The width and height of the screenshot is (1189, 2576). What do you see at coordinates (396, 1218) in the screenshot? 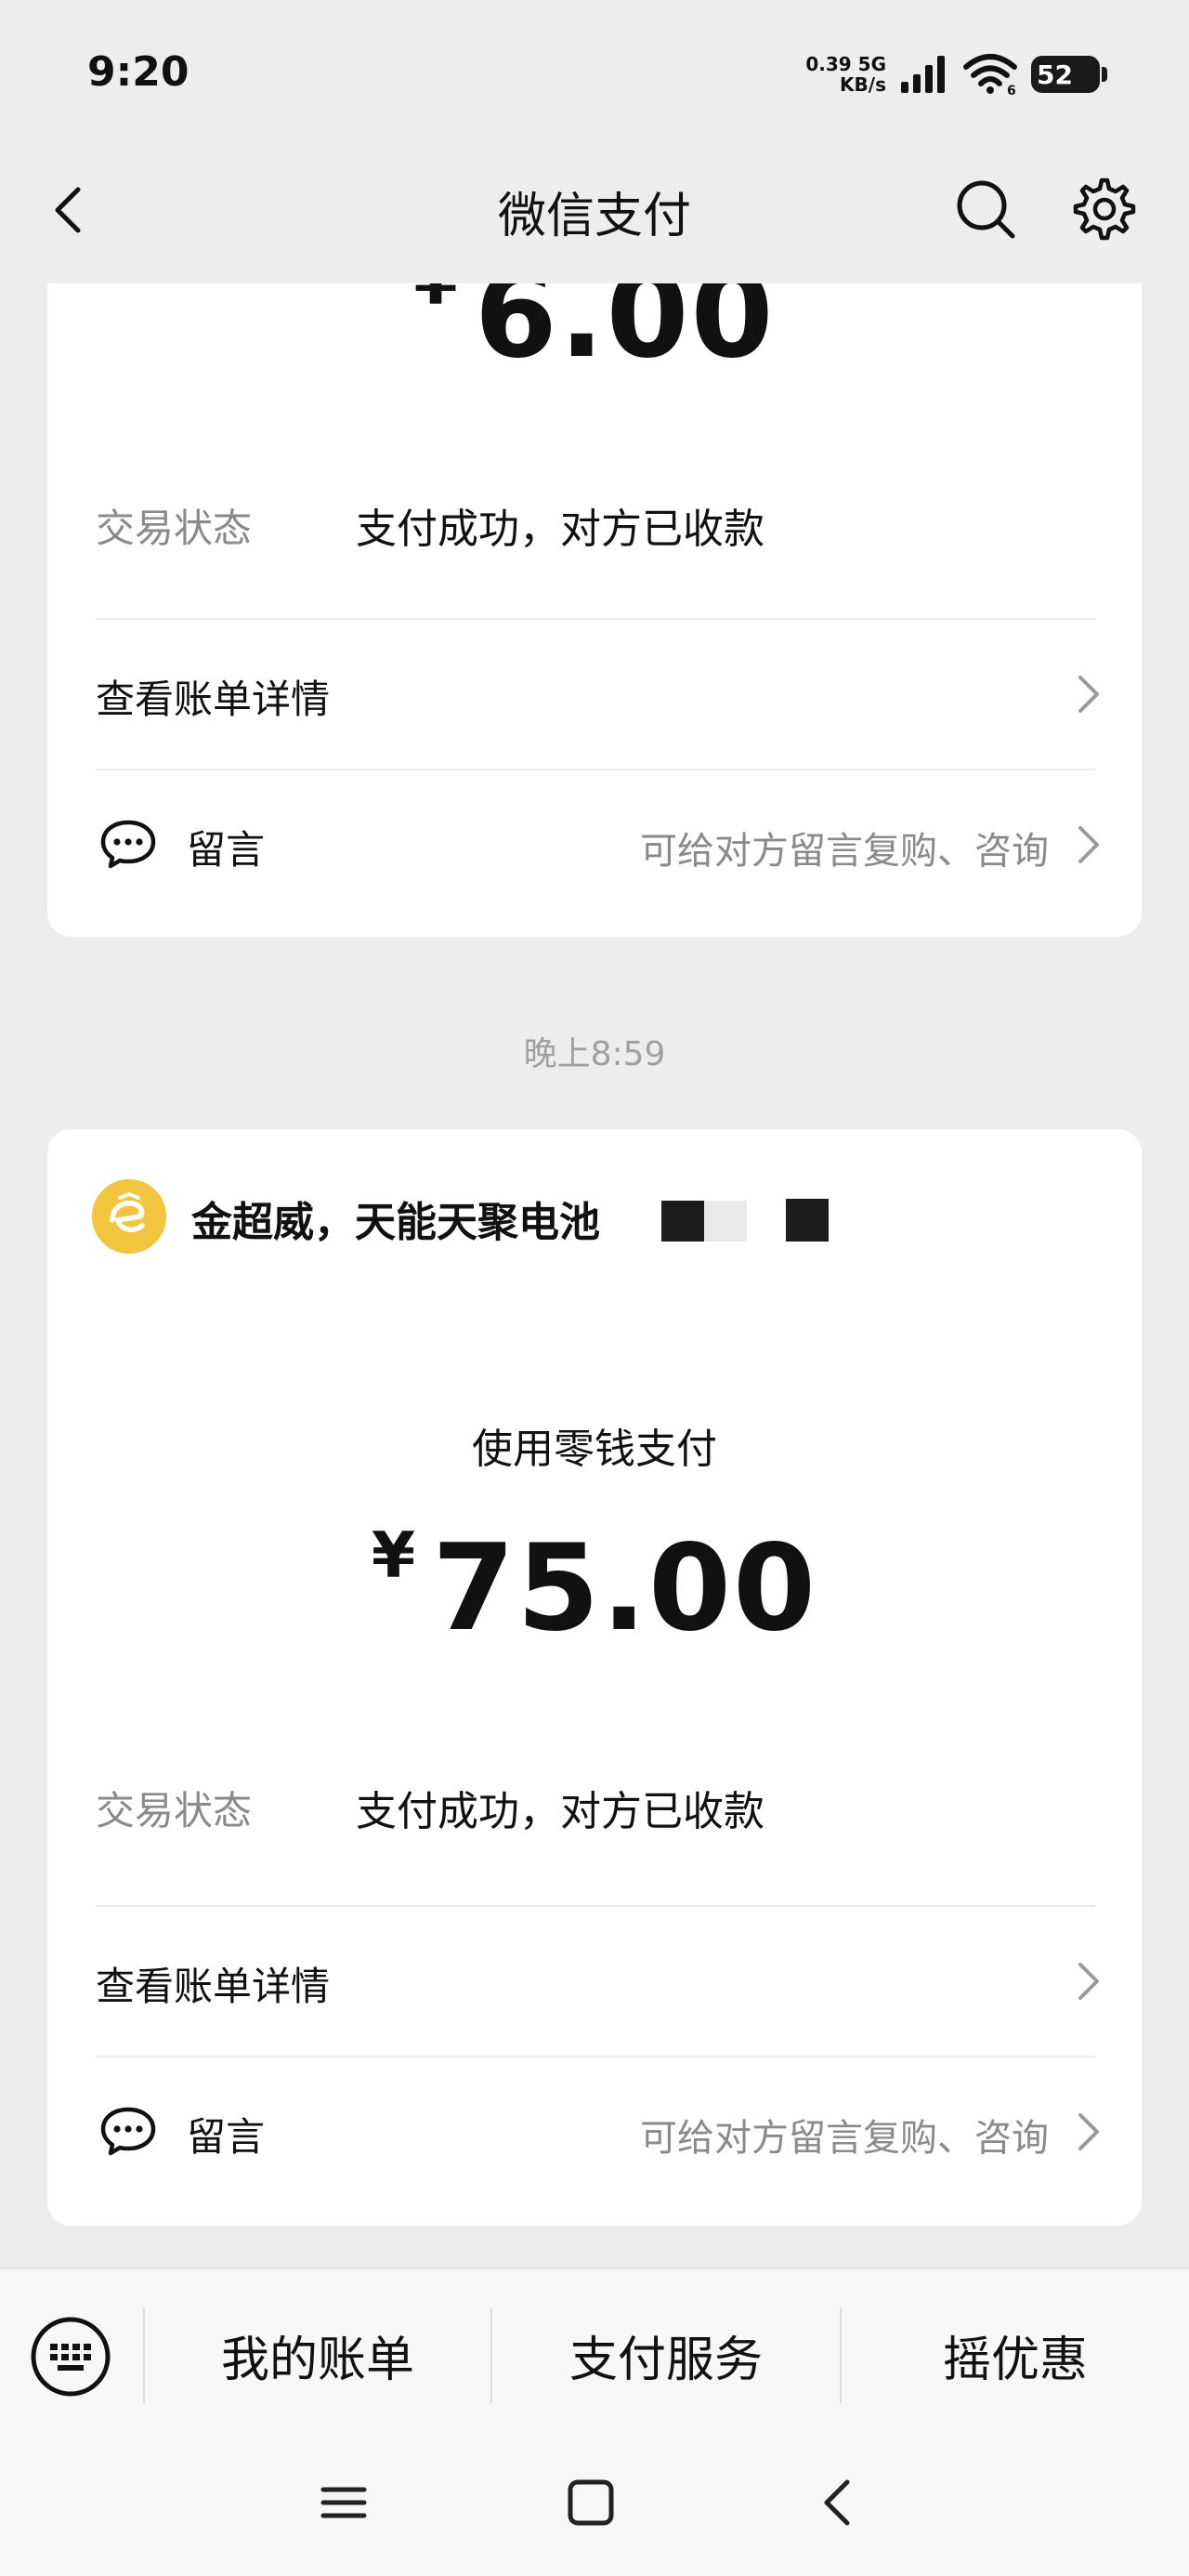
I see `merchant-name: 金超威，天能天聚电池` at bounding box center [396, 1218].